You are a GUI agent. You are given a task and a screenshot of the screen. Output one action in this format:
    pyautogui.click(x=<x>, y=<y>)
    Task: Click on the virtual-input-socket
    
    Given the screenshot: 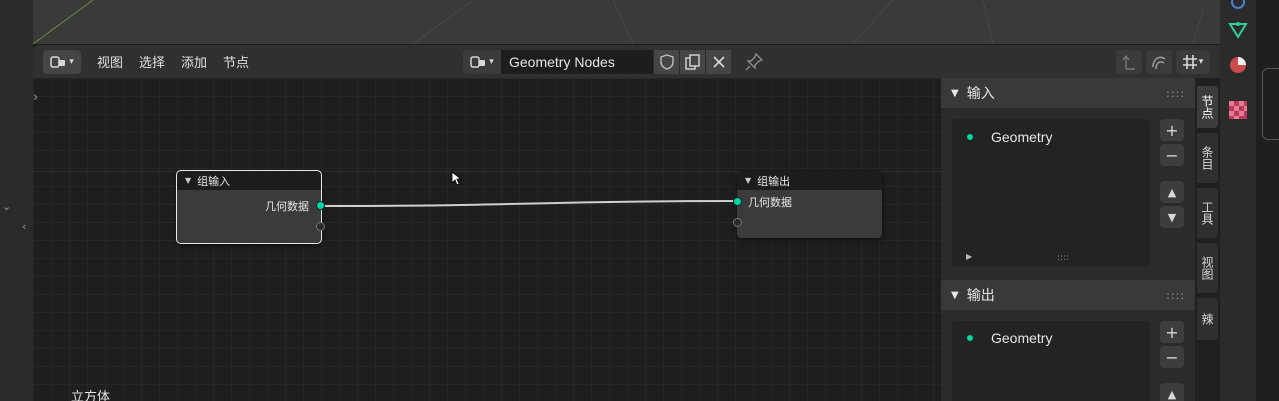 What is the action you would take?
    pyautogui.click(x=737, y=222)
    